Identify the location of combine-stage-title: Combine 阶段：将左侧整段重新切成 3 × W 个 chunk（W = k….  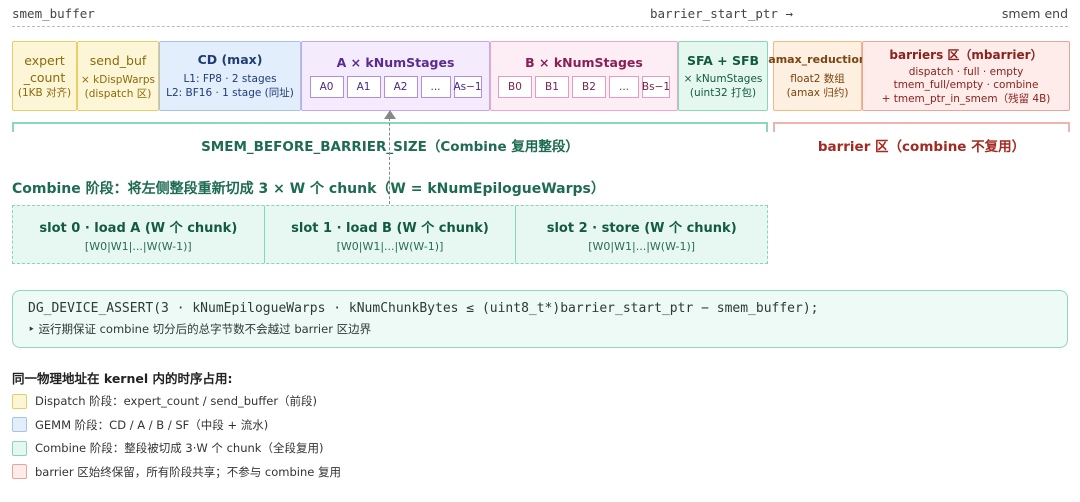
(308, 189).